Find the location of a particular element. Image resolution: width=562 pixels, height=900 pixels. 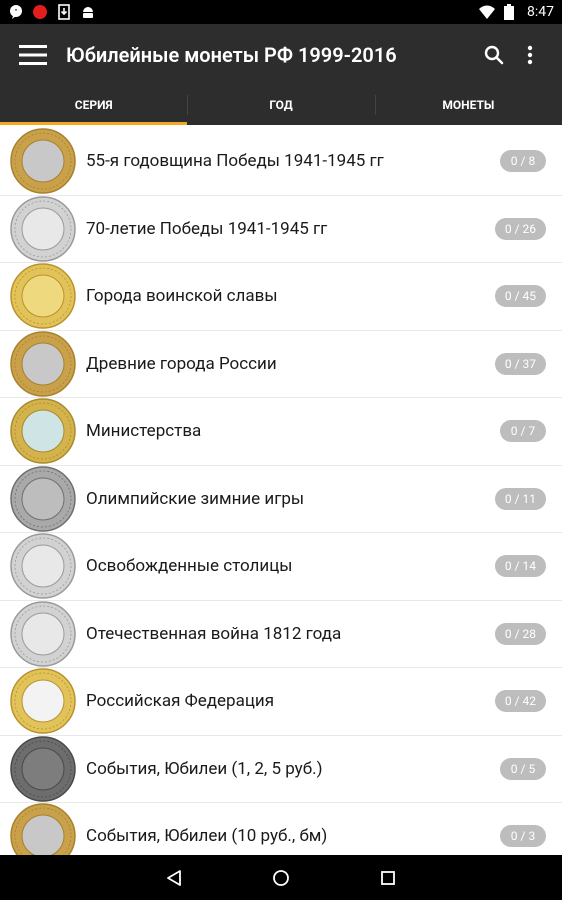

series-row: Министерства 0 / 7 is located at coordinates (281, 432).